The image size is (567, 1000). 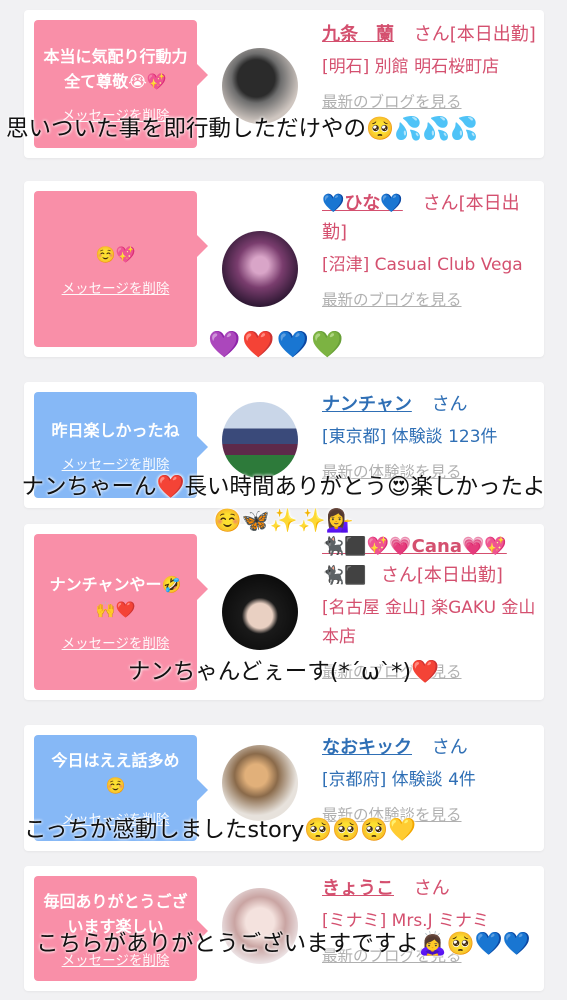 I want to click on message-text: 本当に気配り行動力全て尊敬😭💖, so click(x=115, y=69).